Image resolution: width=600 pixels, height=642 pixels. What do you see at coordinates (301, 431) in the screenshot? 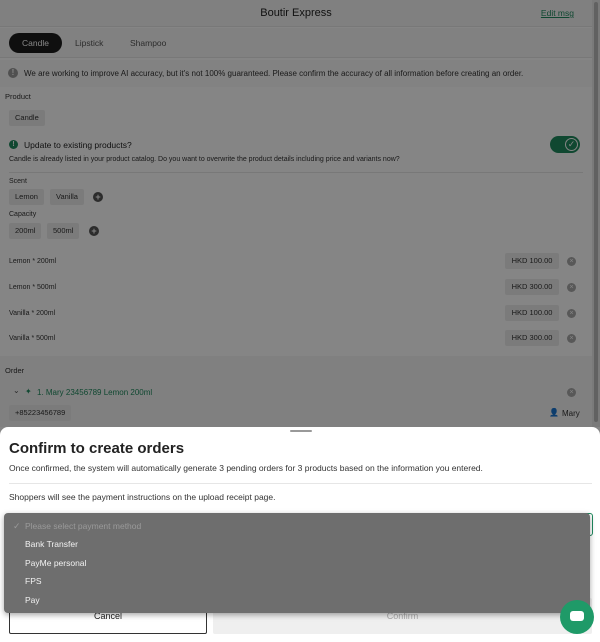
I see `drag-handle` at bounding box center [301, 431].